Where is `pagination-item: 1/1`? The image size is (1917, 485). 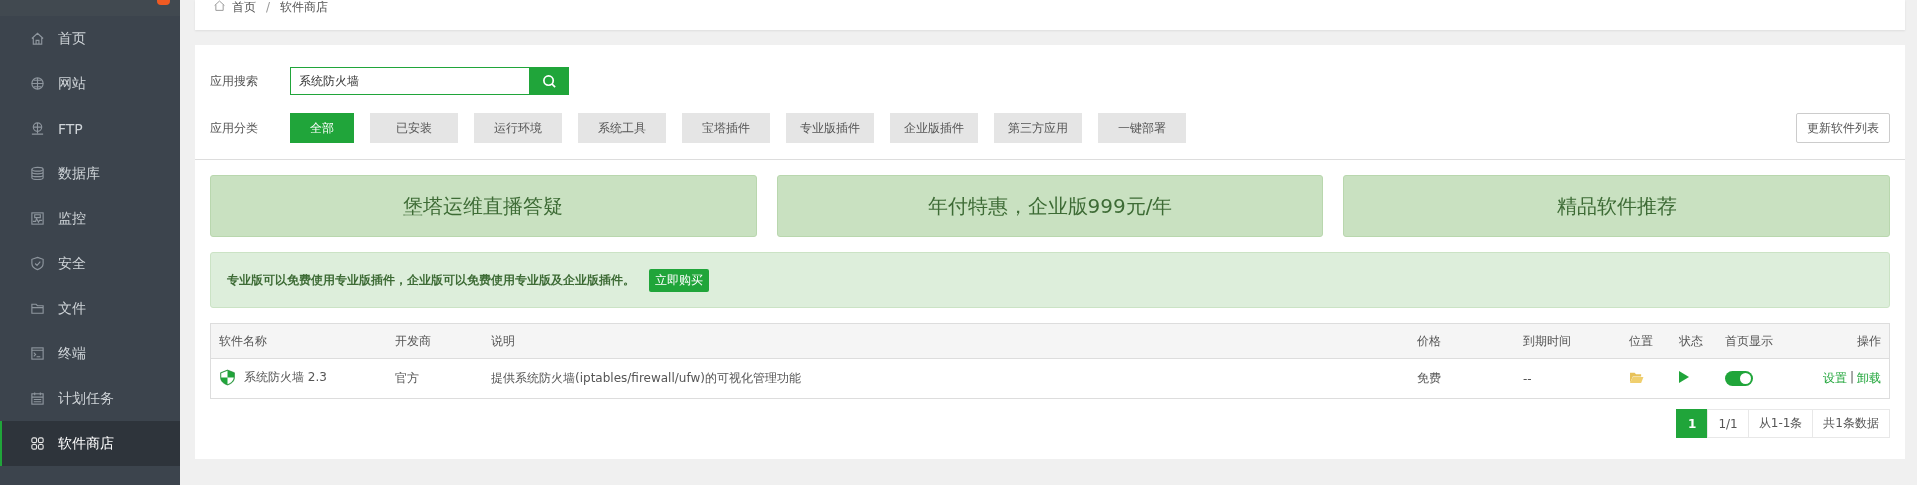
pagination-item: 1/1 is located at coordinates (1728, 423).